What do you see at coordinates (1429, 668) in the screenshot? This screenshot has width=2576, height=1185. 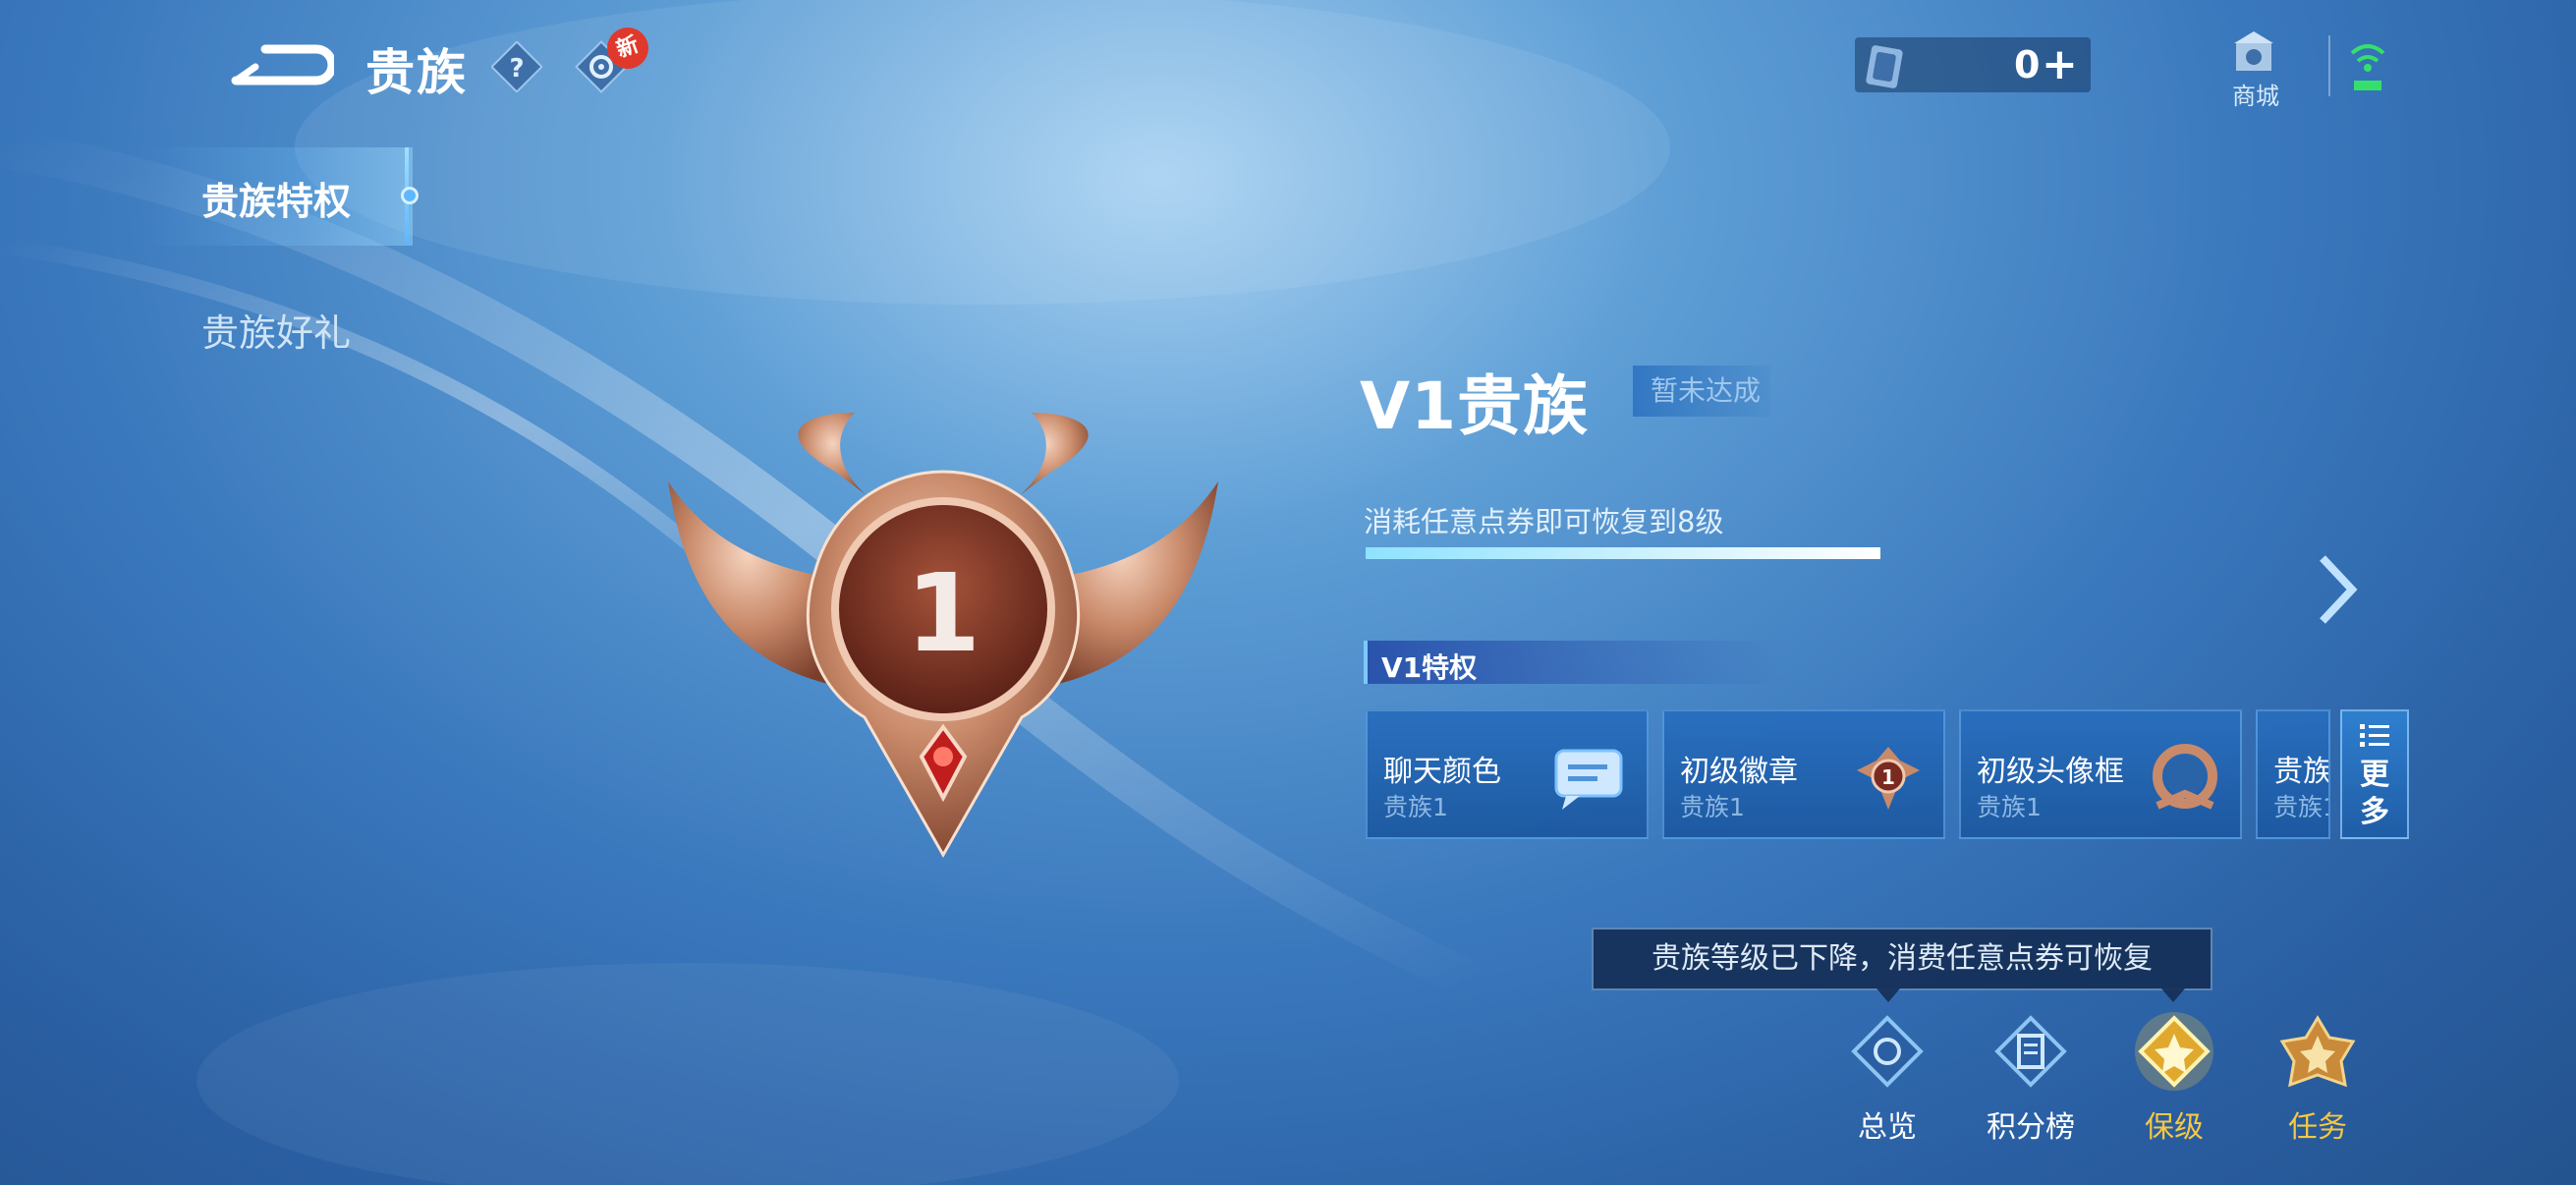 I see `section-label: V1特权` at bounding box center [1429, 668].